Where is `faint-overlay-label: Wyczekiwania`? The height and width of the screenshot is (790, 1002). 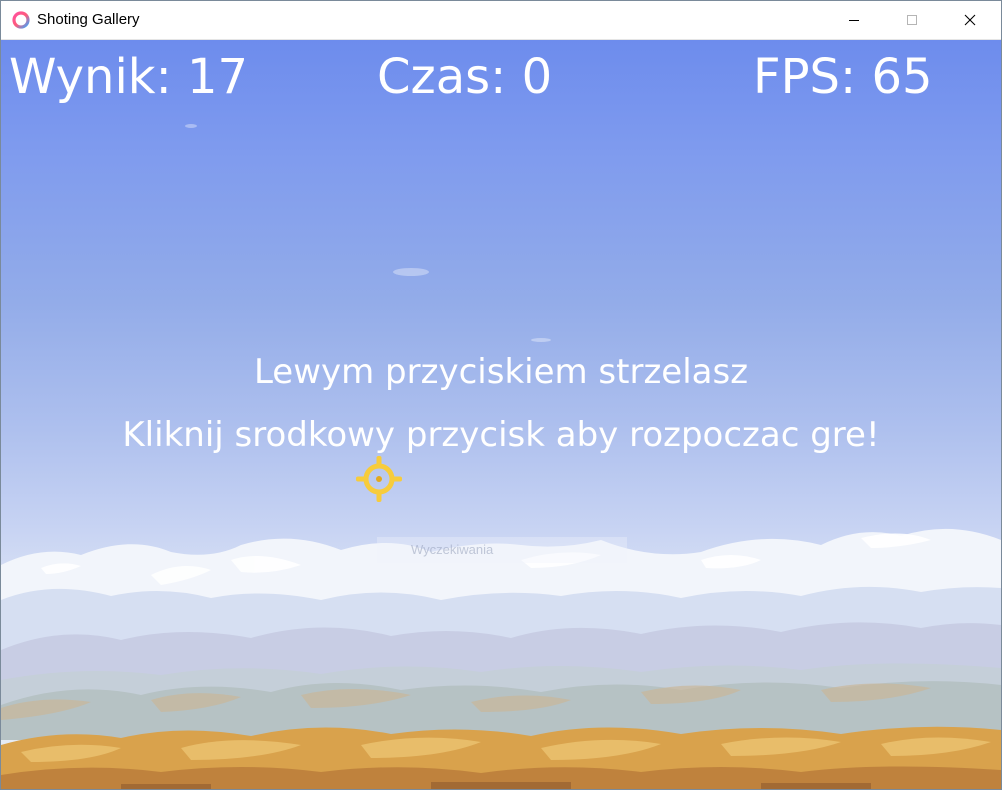
faint-overlay-label: Wyczekiwania is located at coordinates (502, 550).